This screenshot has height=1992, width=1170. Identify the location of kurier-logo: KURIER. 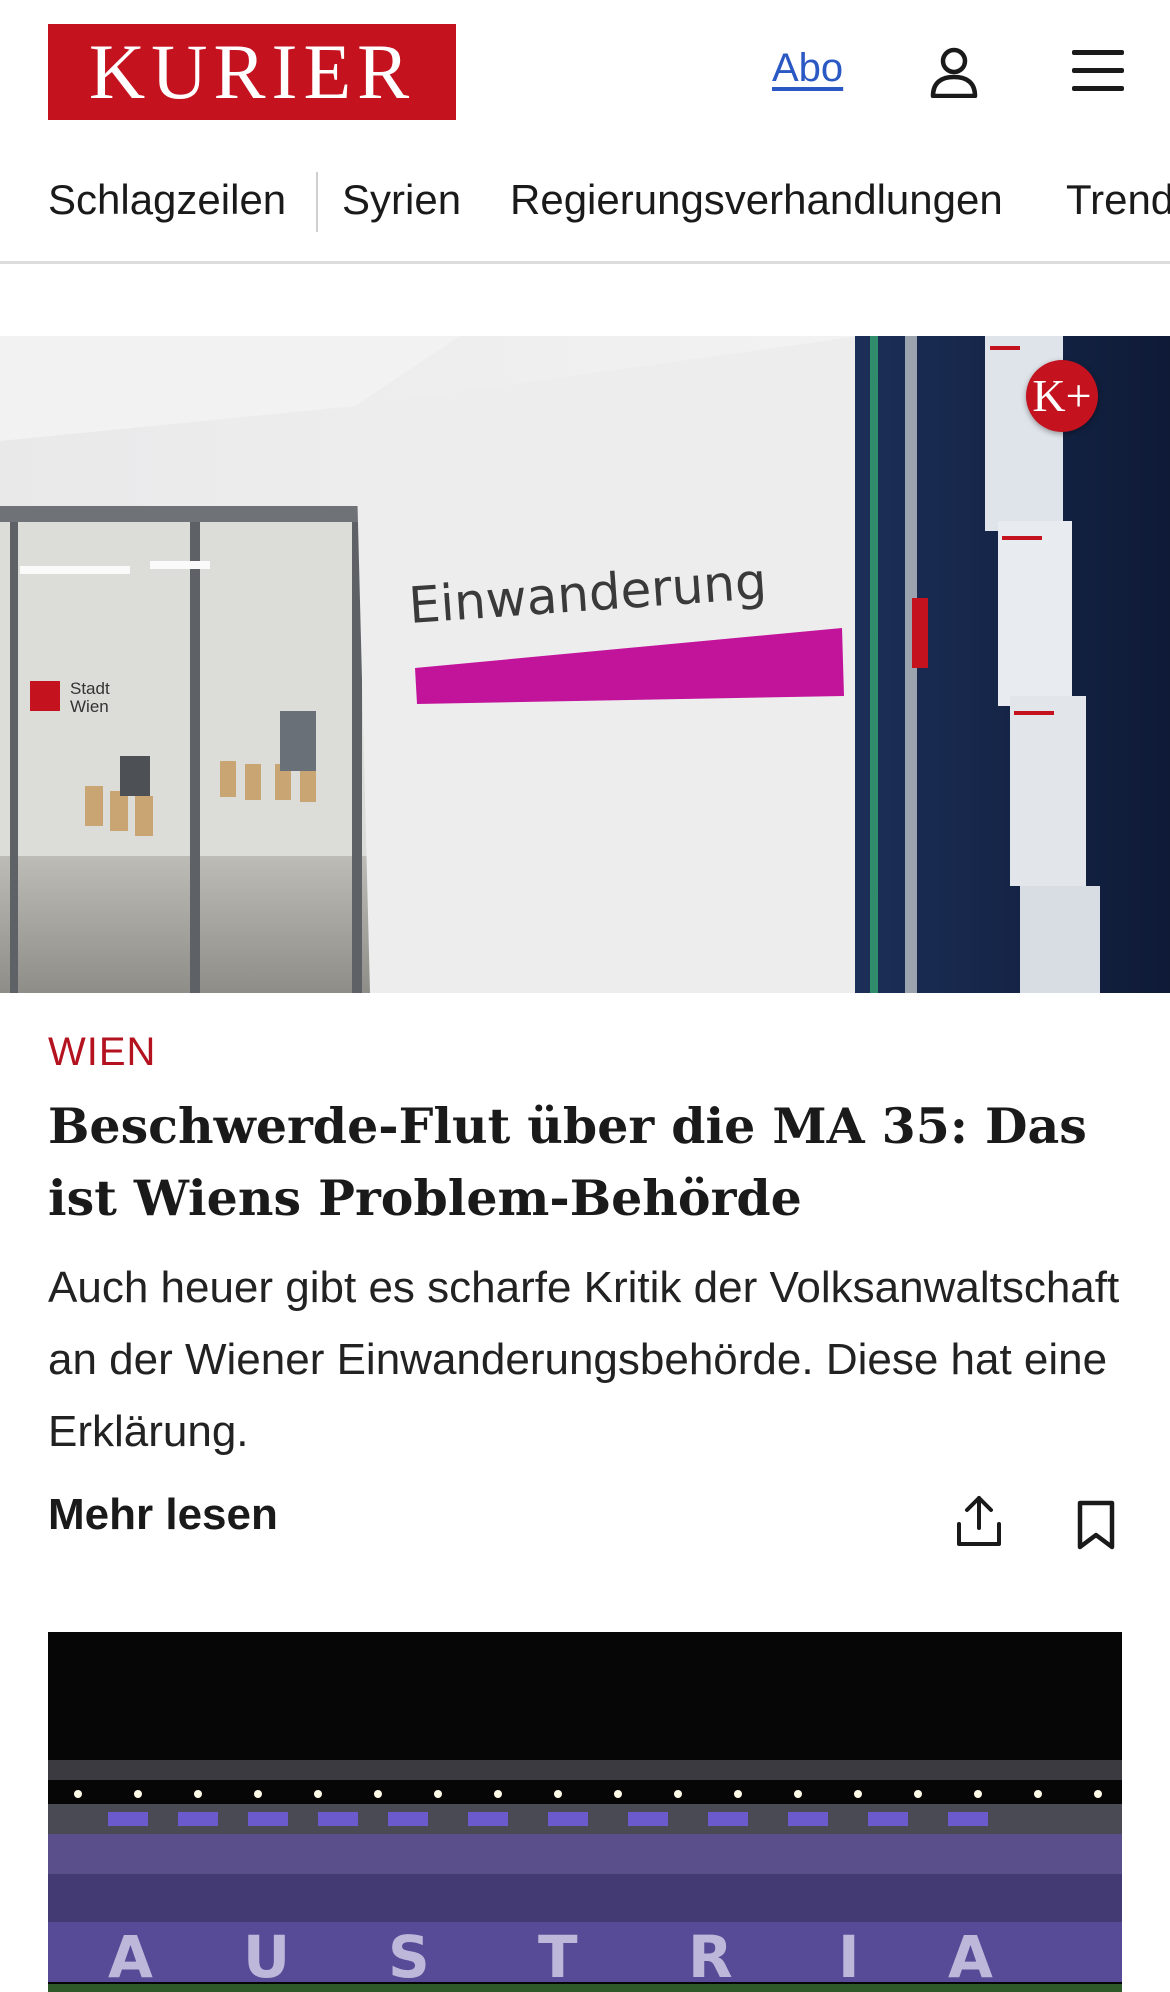
(252, 72).